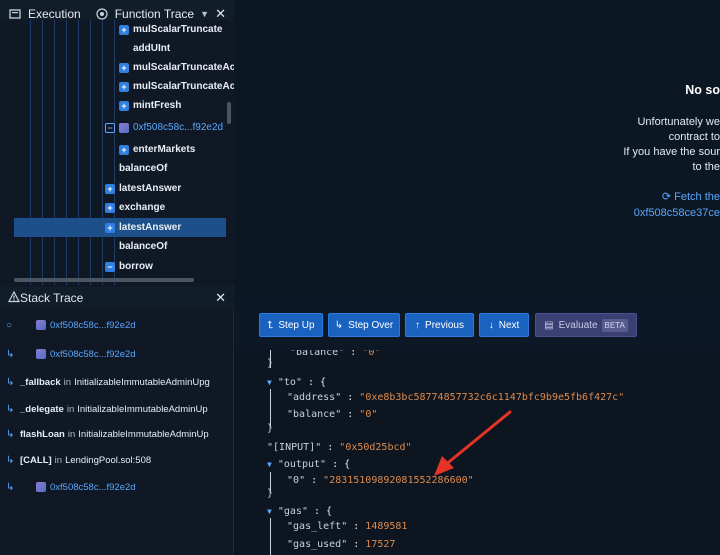 The height and width of the screenshot is (555, 720). Describe the element at coordinates (229, 113) in the screenshot. I see `vertical-scrollbar` at that location.